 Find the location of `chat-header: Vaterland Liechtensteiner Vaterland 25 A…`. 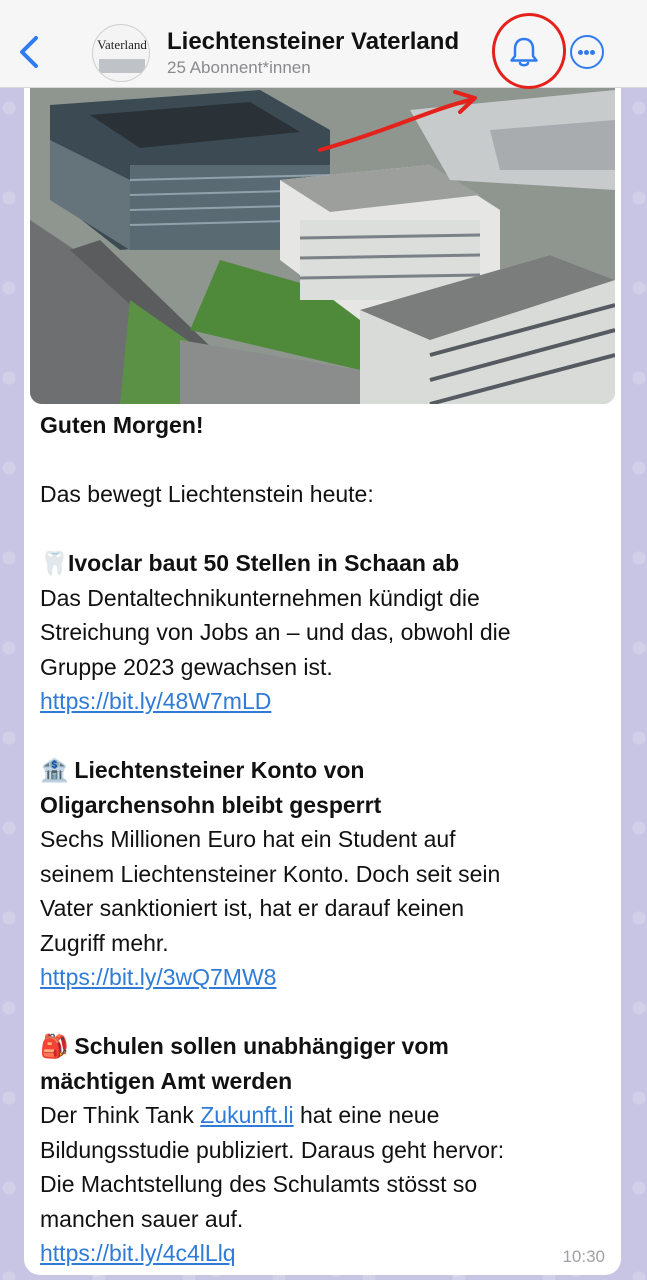

chat-header: Vaterland Liechtensteiner Vaterland 25 A… is located at coordinates (323, 47).